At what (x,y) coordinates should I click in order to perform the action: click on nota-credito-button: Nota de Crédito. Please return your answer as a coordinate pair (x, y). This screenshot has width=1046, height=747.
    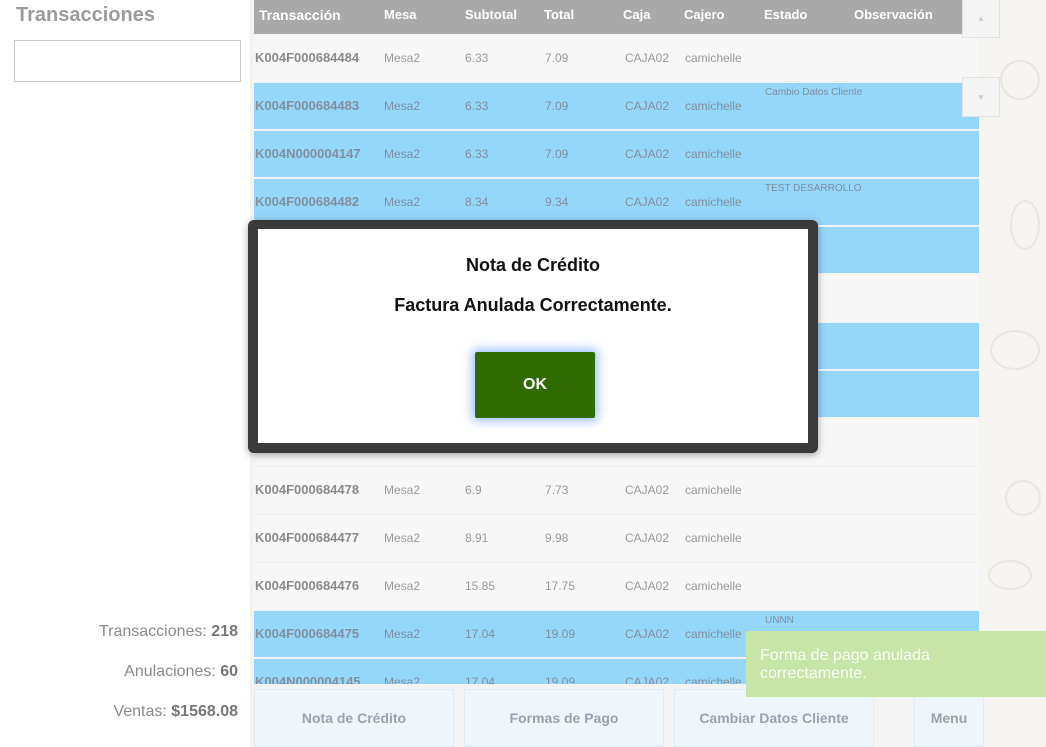
    Looking at the image, I should click on (354, 718).